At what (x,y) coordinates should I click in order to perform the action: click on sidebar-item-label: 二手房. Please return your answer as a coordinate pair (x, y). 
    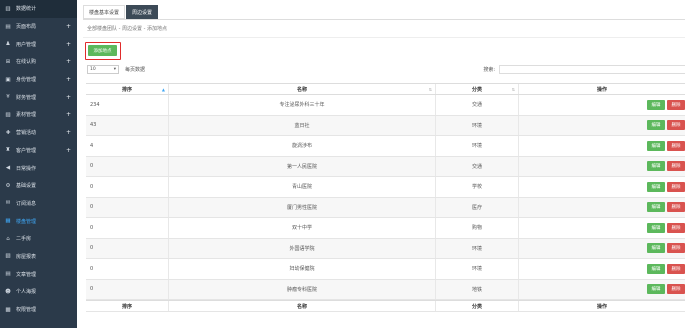
    Looking at the image, I should click on (24, 239).